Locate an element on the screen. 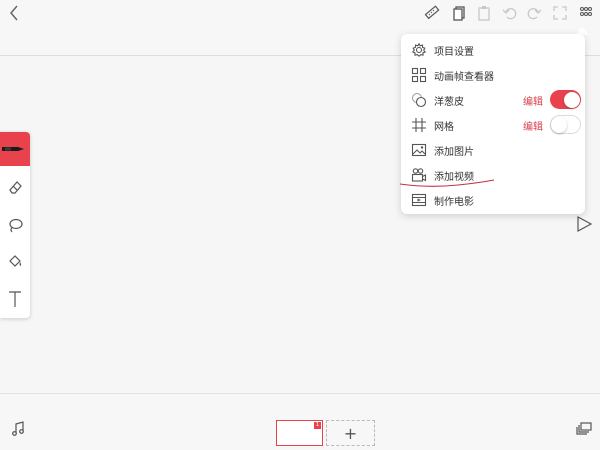 The height and width of the screenshot is (450, 600). menu-label-add-image: 添加图片 is located at coordinates (454, 152).